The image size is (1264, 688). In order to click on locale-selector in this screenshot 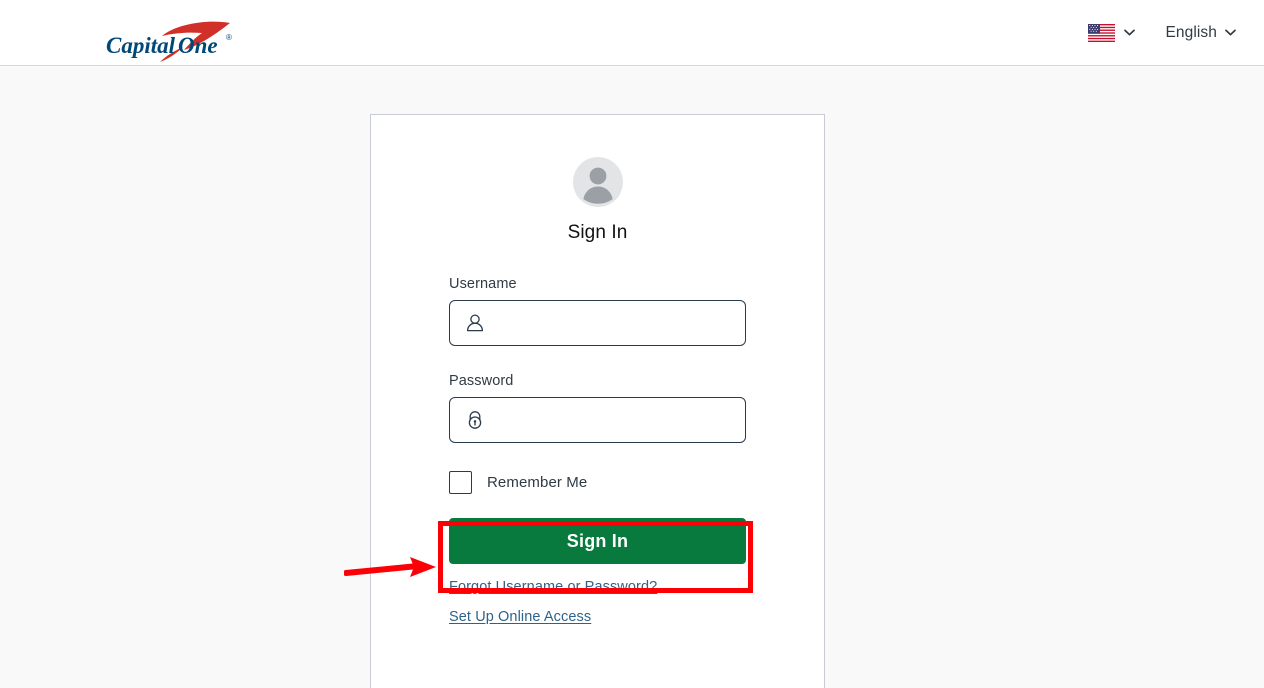, I will do `click(1112, 32)`.